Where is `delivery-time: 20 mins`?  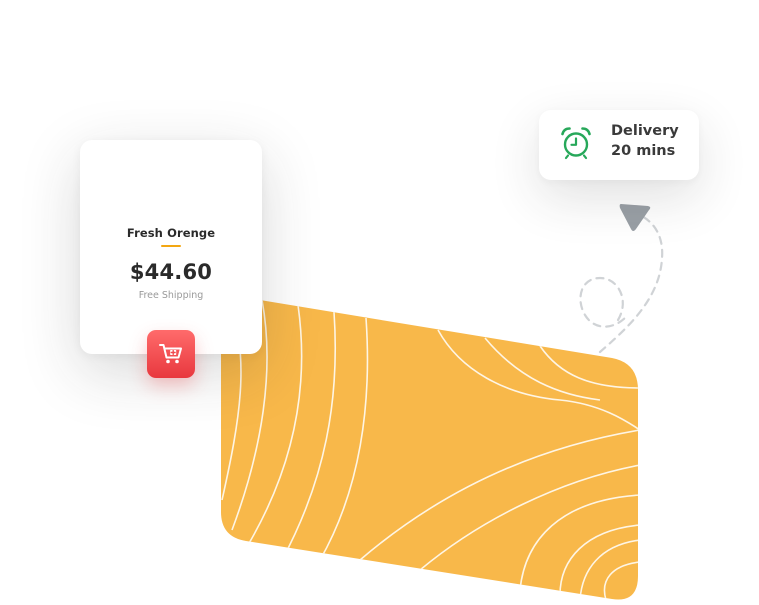 delivery-time: 20 mins is located at coordinates (643, 151).